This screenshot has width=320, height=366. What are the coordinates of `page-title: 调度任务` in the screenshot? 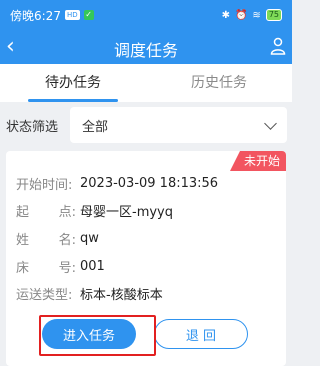 It's located at (145, 50).